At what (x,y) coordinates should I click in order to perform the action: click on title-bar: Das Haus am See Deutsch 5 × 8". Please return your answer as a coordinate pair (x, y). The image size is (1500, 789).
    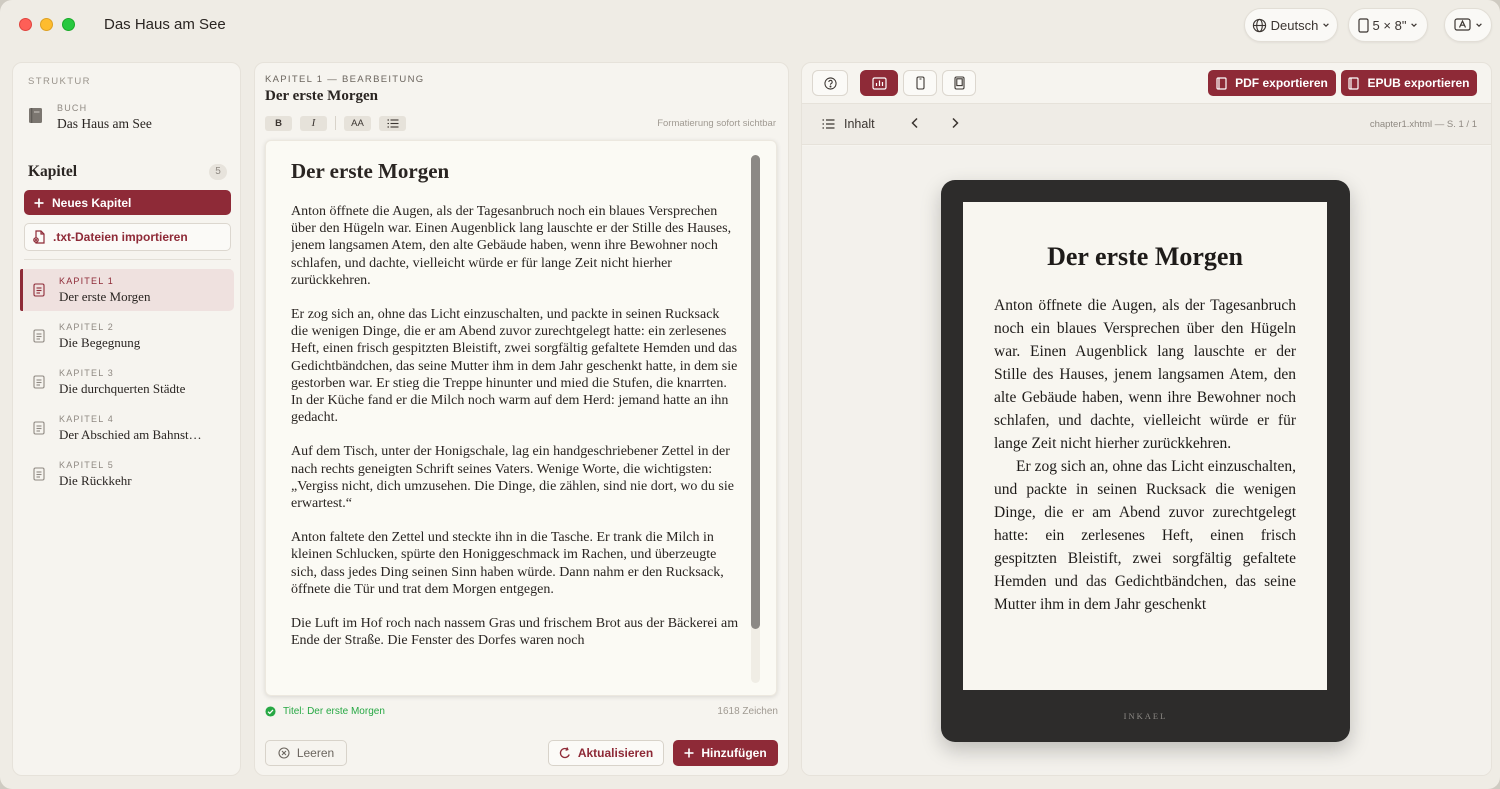
    Looking at the image, I should click on (750, 26).